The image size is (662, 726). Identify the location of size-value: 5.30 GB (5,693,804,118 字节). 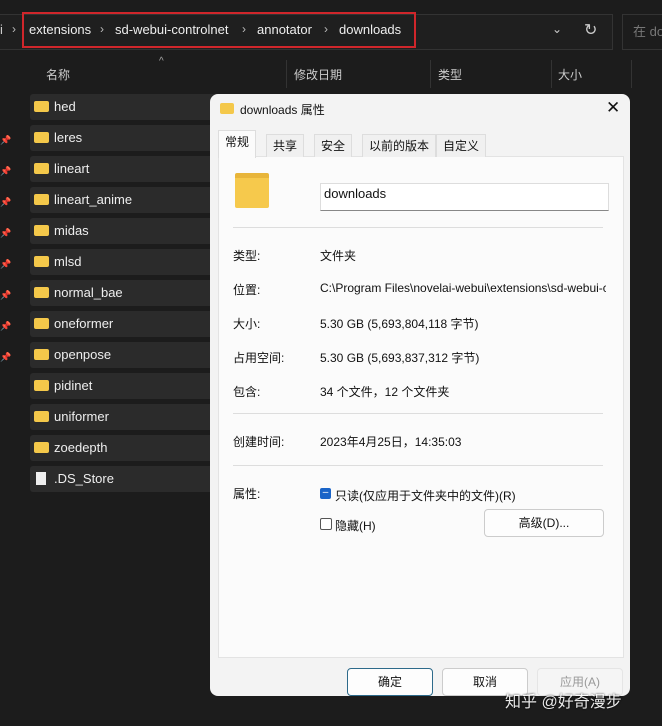
(399, 324).